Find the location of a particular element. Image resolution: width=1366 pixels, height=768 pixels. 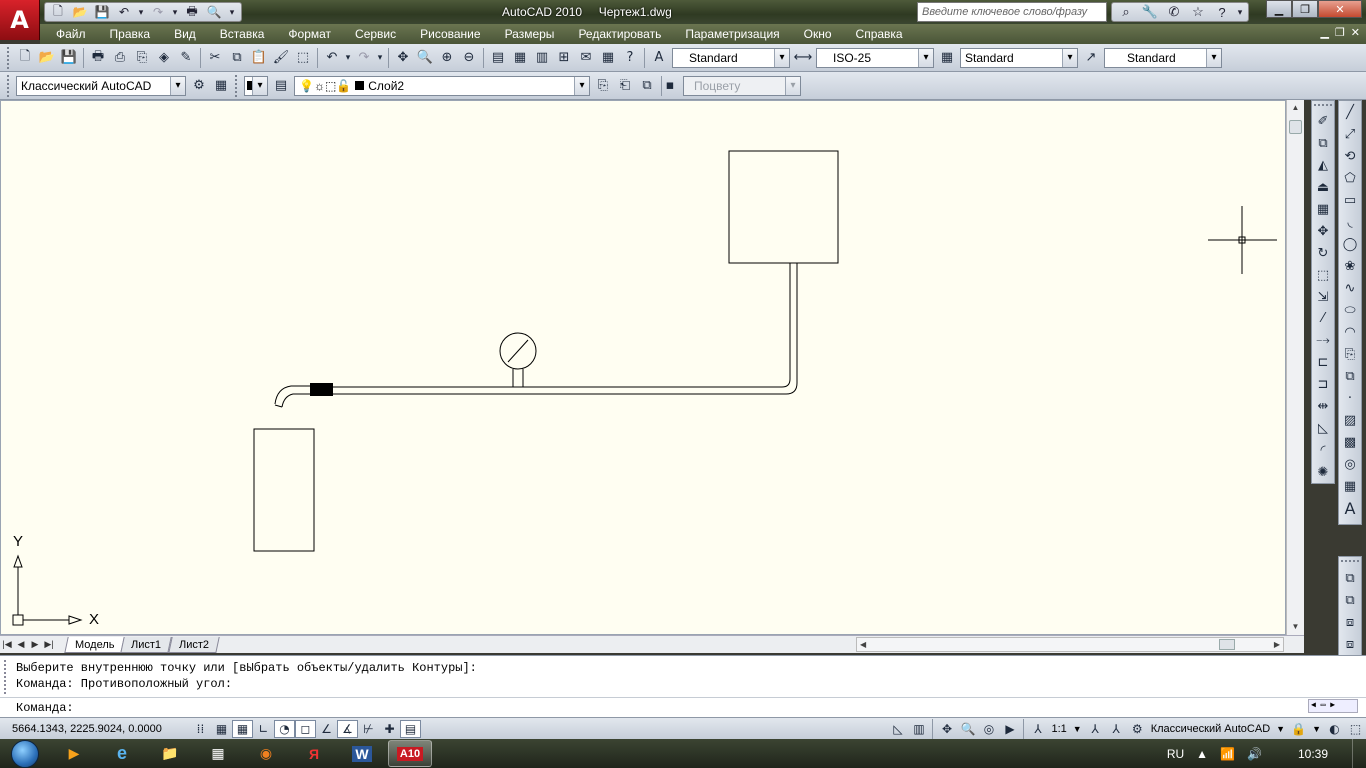

help-icon: ? is located at coordinates (1222, 12).